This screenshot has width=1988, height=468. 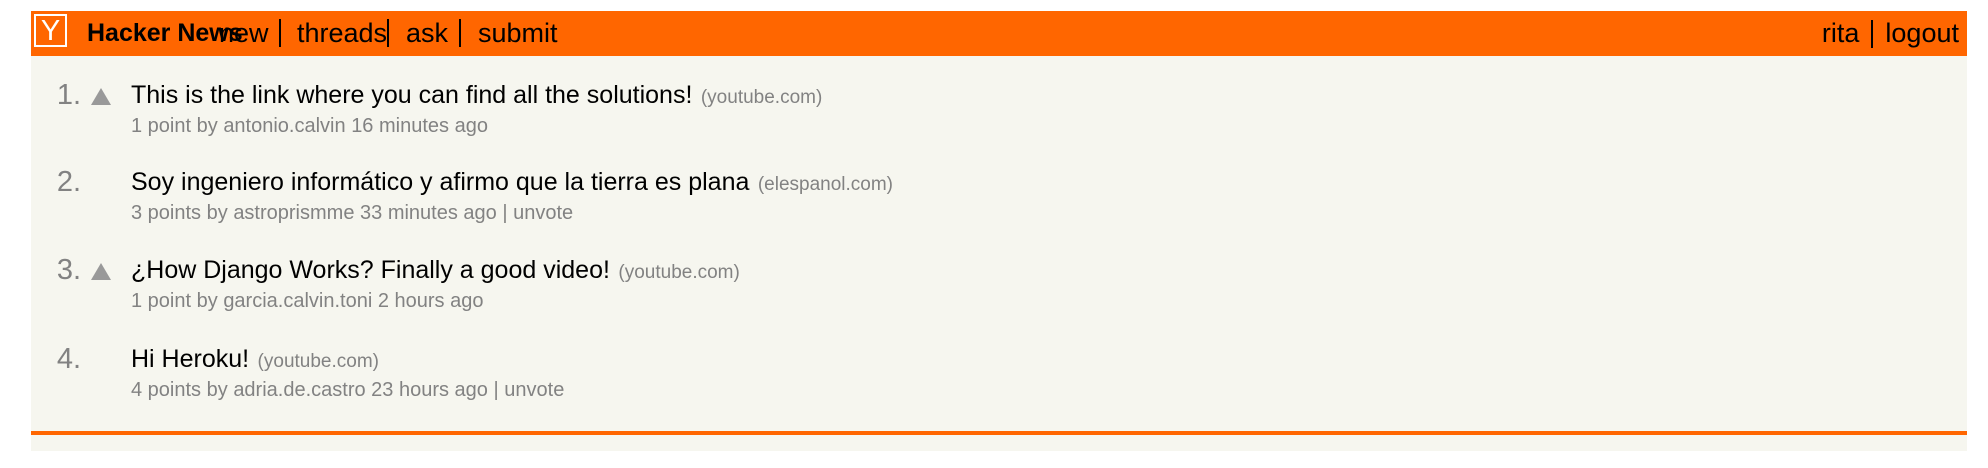 I want to click on story-age-link: 16 minutes ago, so click(x=419, y=126).